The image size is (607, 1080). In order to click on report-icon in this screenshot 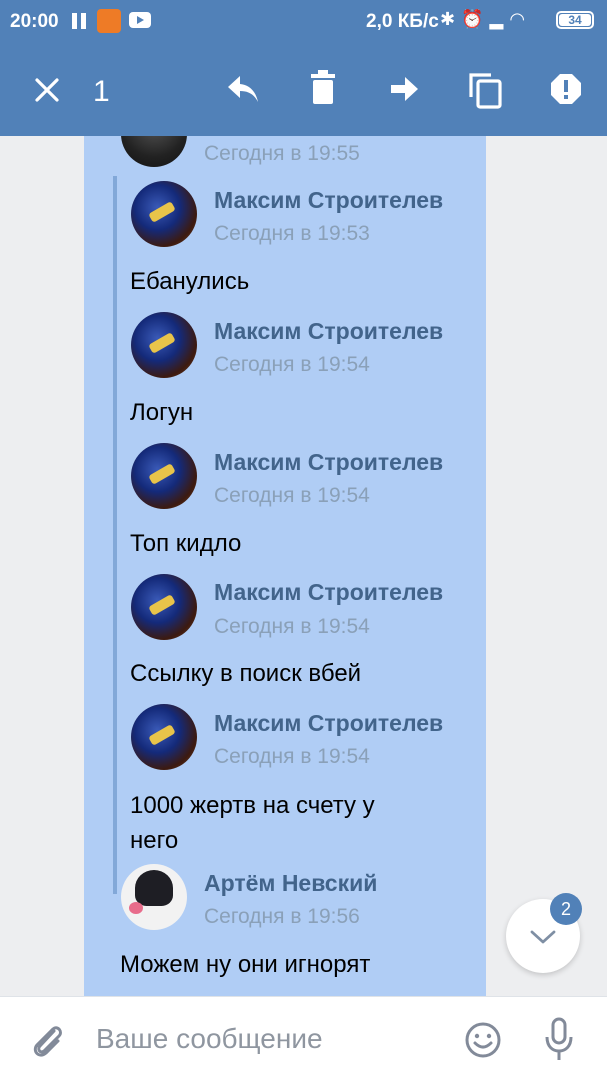, I will do `click(566, 89)`.